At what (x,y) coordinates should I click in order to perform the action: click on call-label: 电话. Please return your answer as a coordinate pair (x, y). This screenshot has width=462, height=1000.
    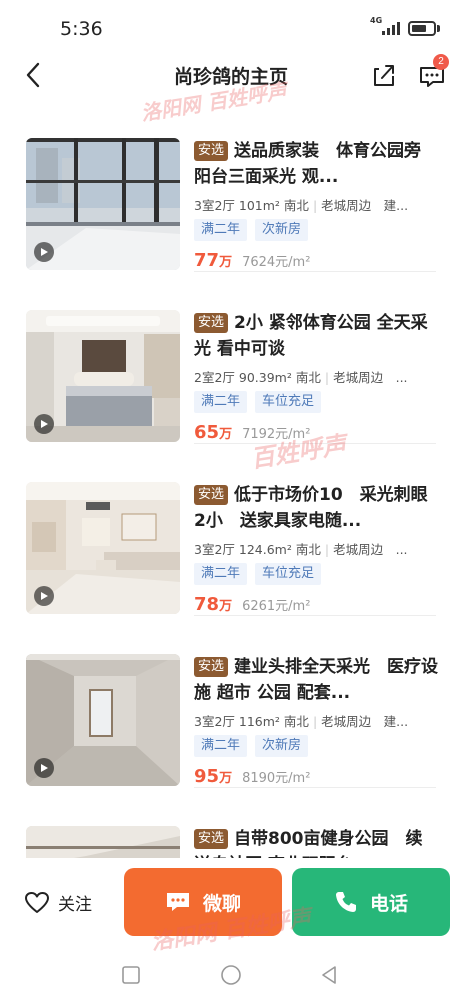
    Looking at the image, I should click on (388, 903).